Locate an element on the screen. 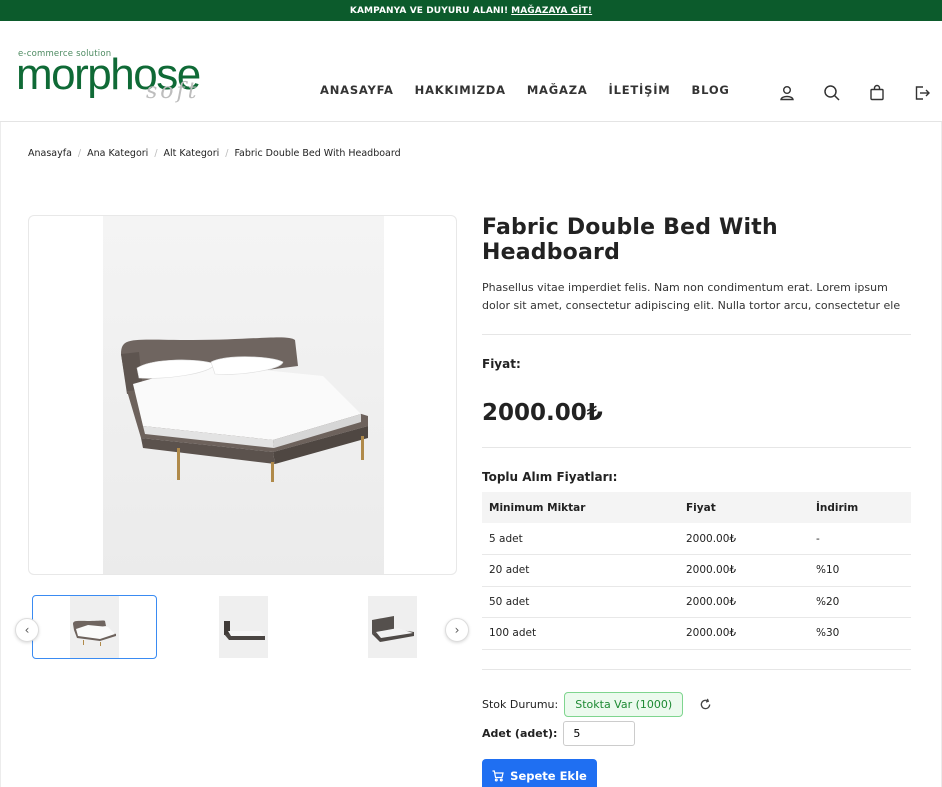 The width and height of the screenshot is (942, 787). breadcrumb-category: Ana Kategori is located at coordinates (117, 153).